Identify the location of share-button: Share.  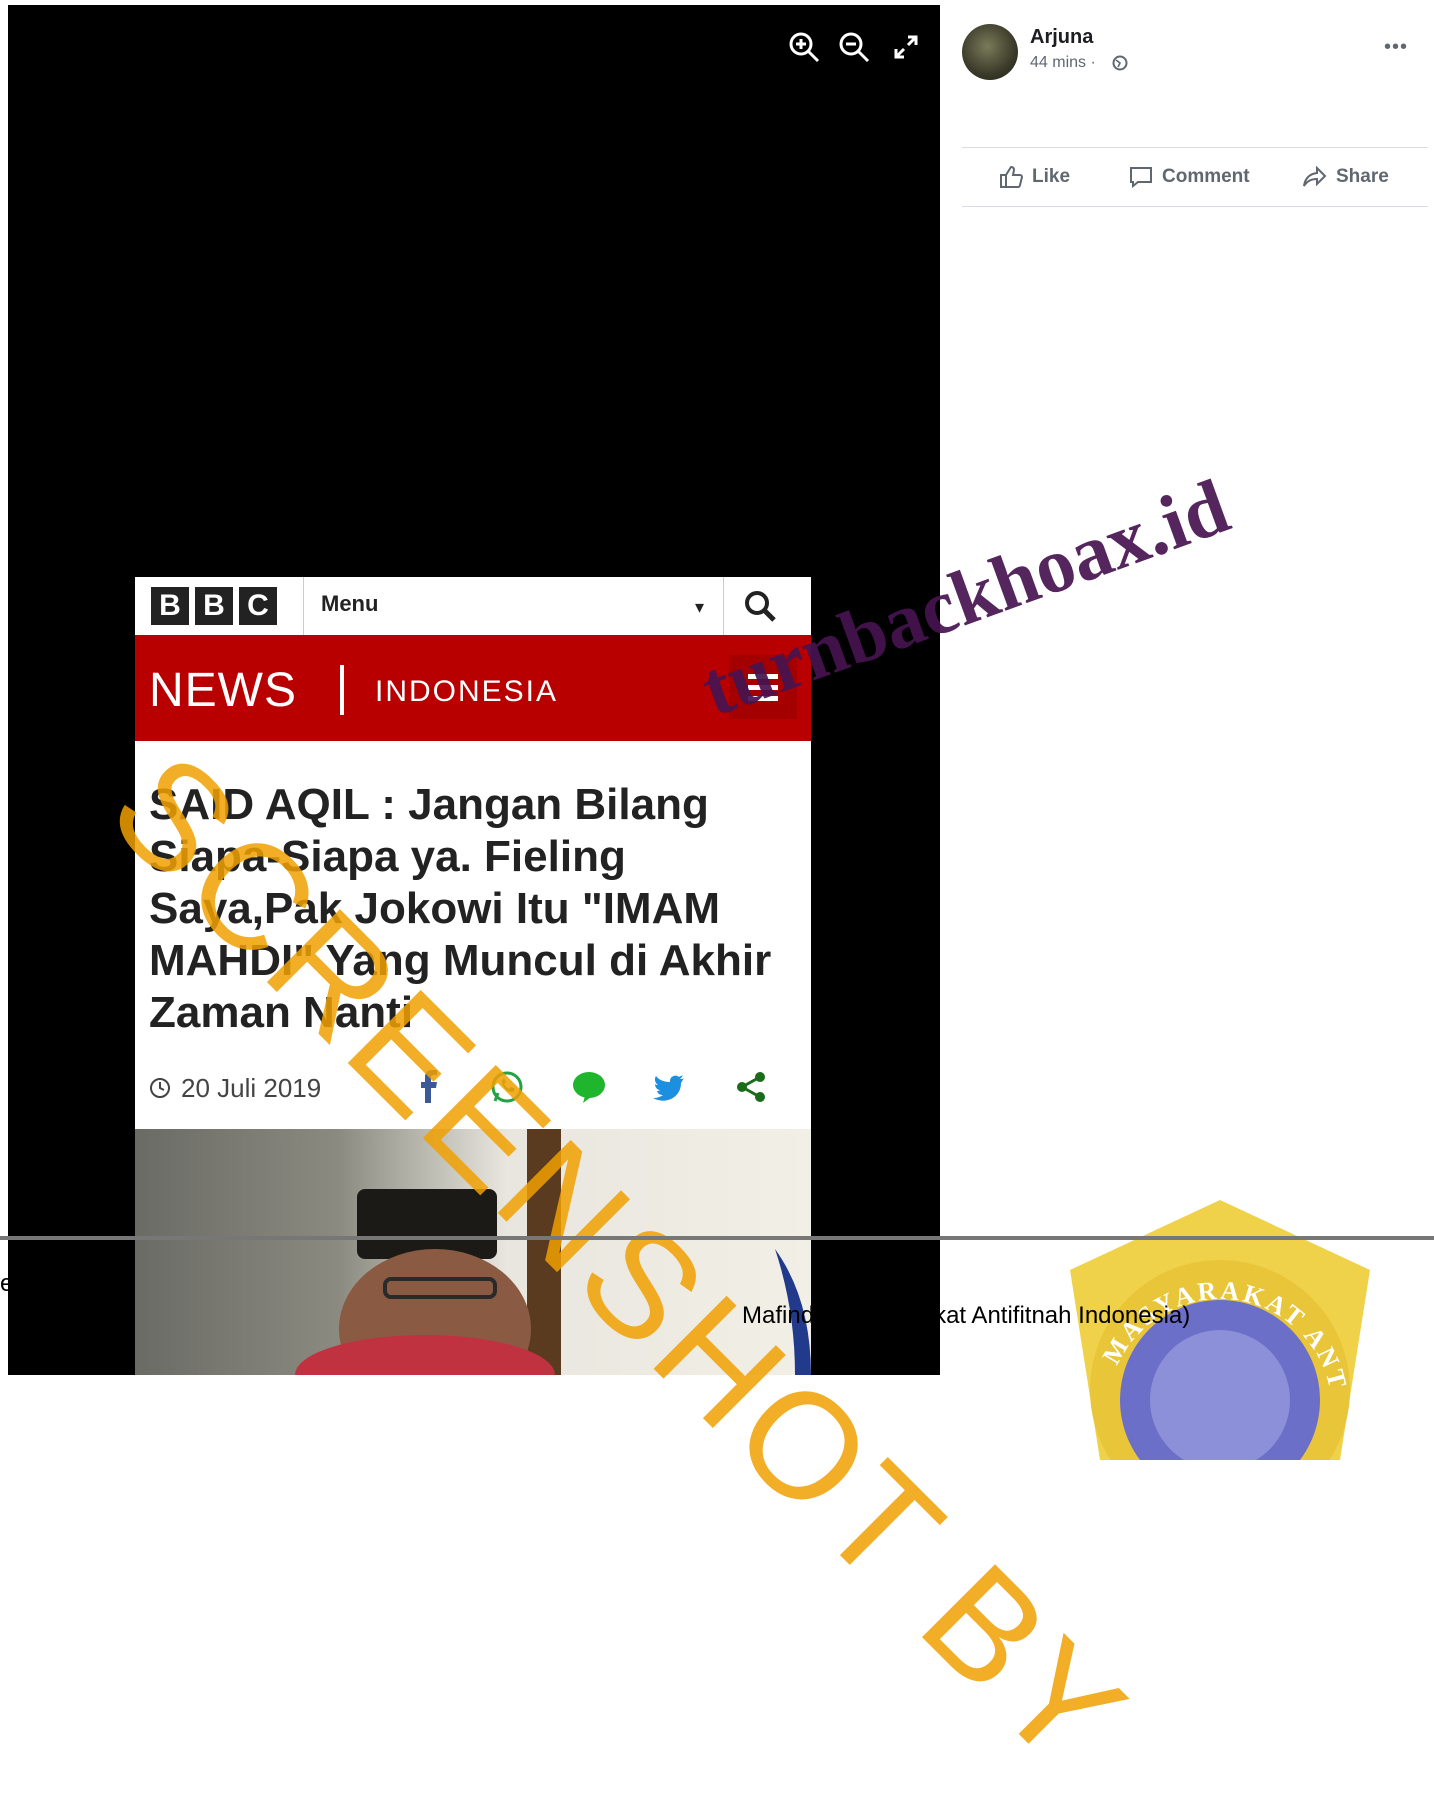
(1345, 177).